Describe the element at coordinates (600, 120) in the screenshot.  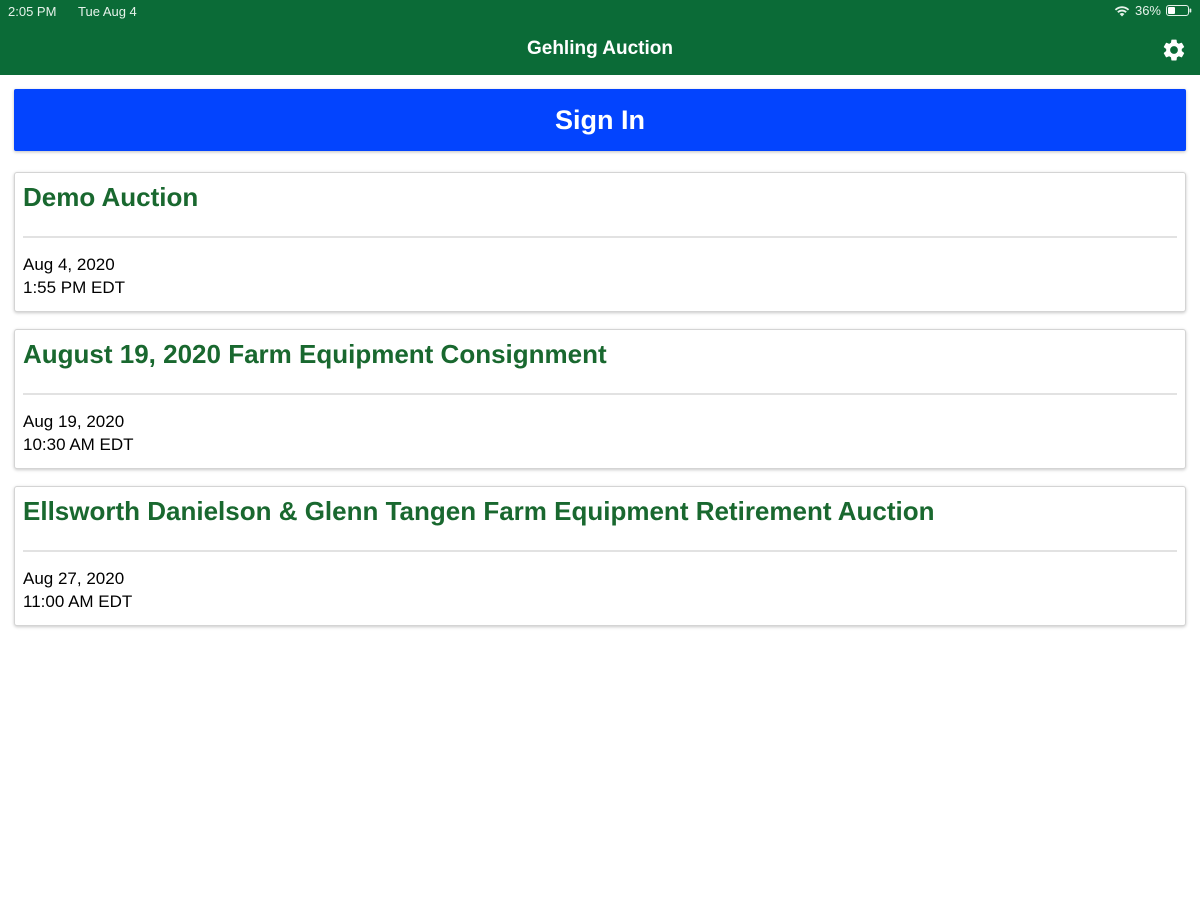
I see `sign-in-button: Sign In` at that location.